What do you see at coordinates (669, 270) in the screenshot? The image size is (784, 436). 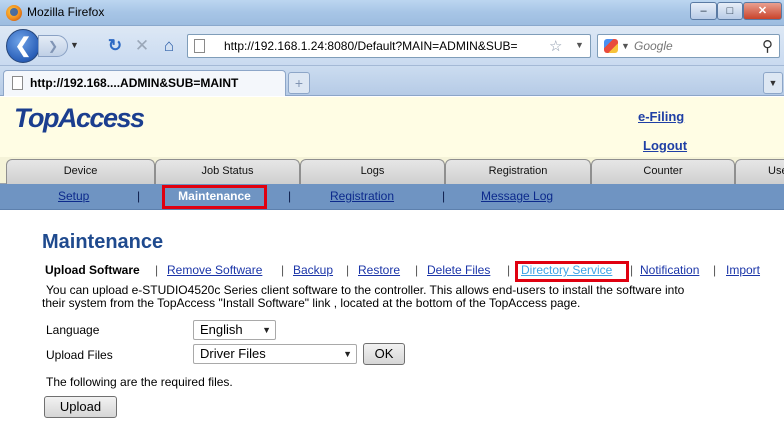 I see `subnav-notification: Notification` at bounding box center [669, 270].